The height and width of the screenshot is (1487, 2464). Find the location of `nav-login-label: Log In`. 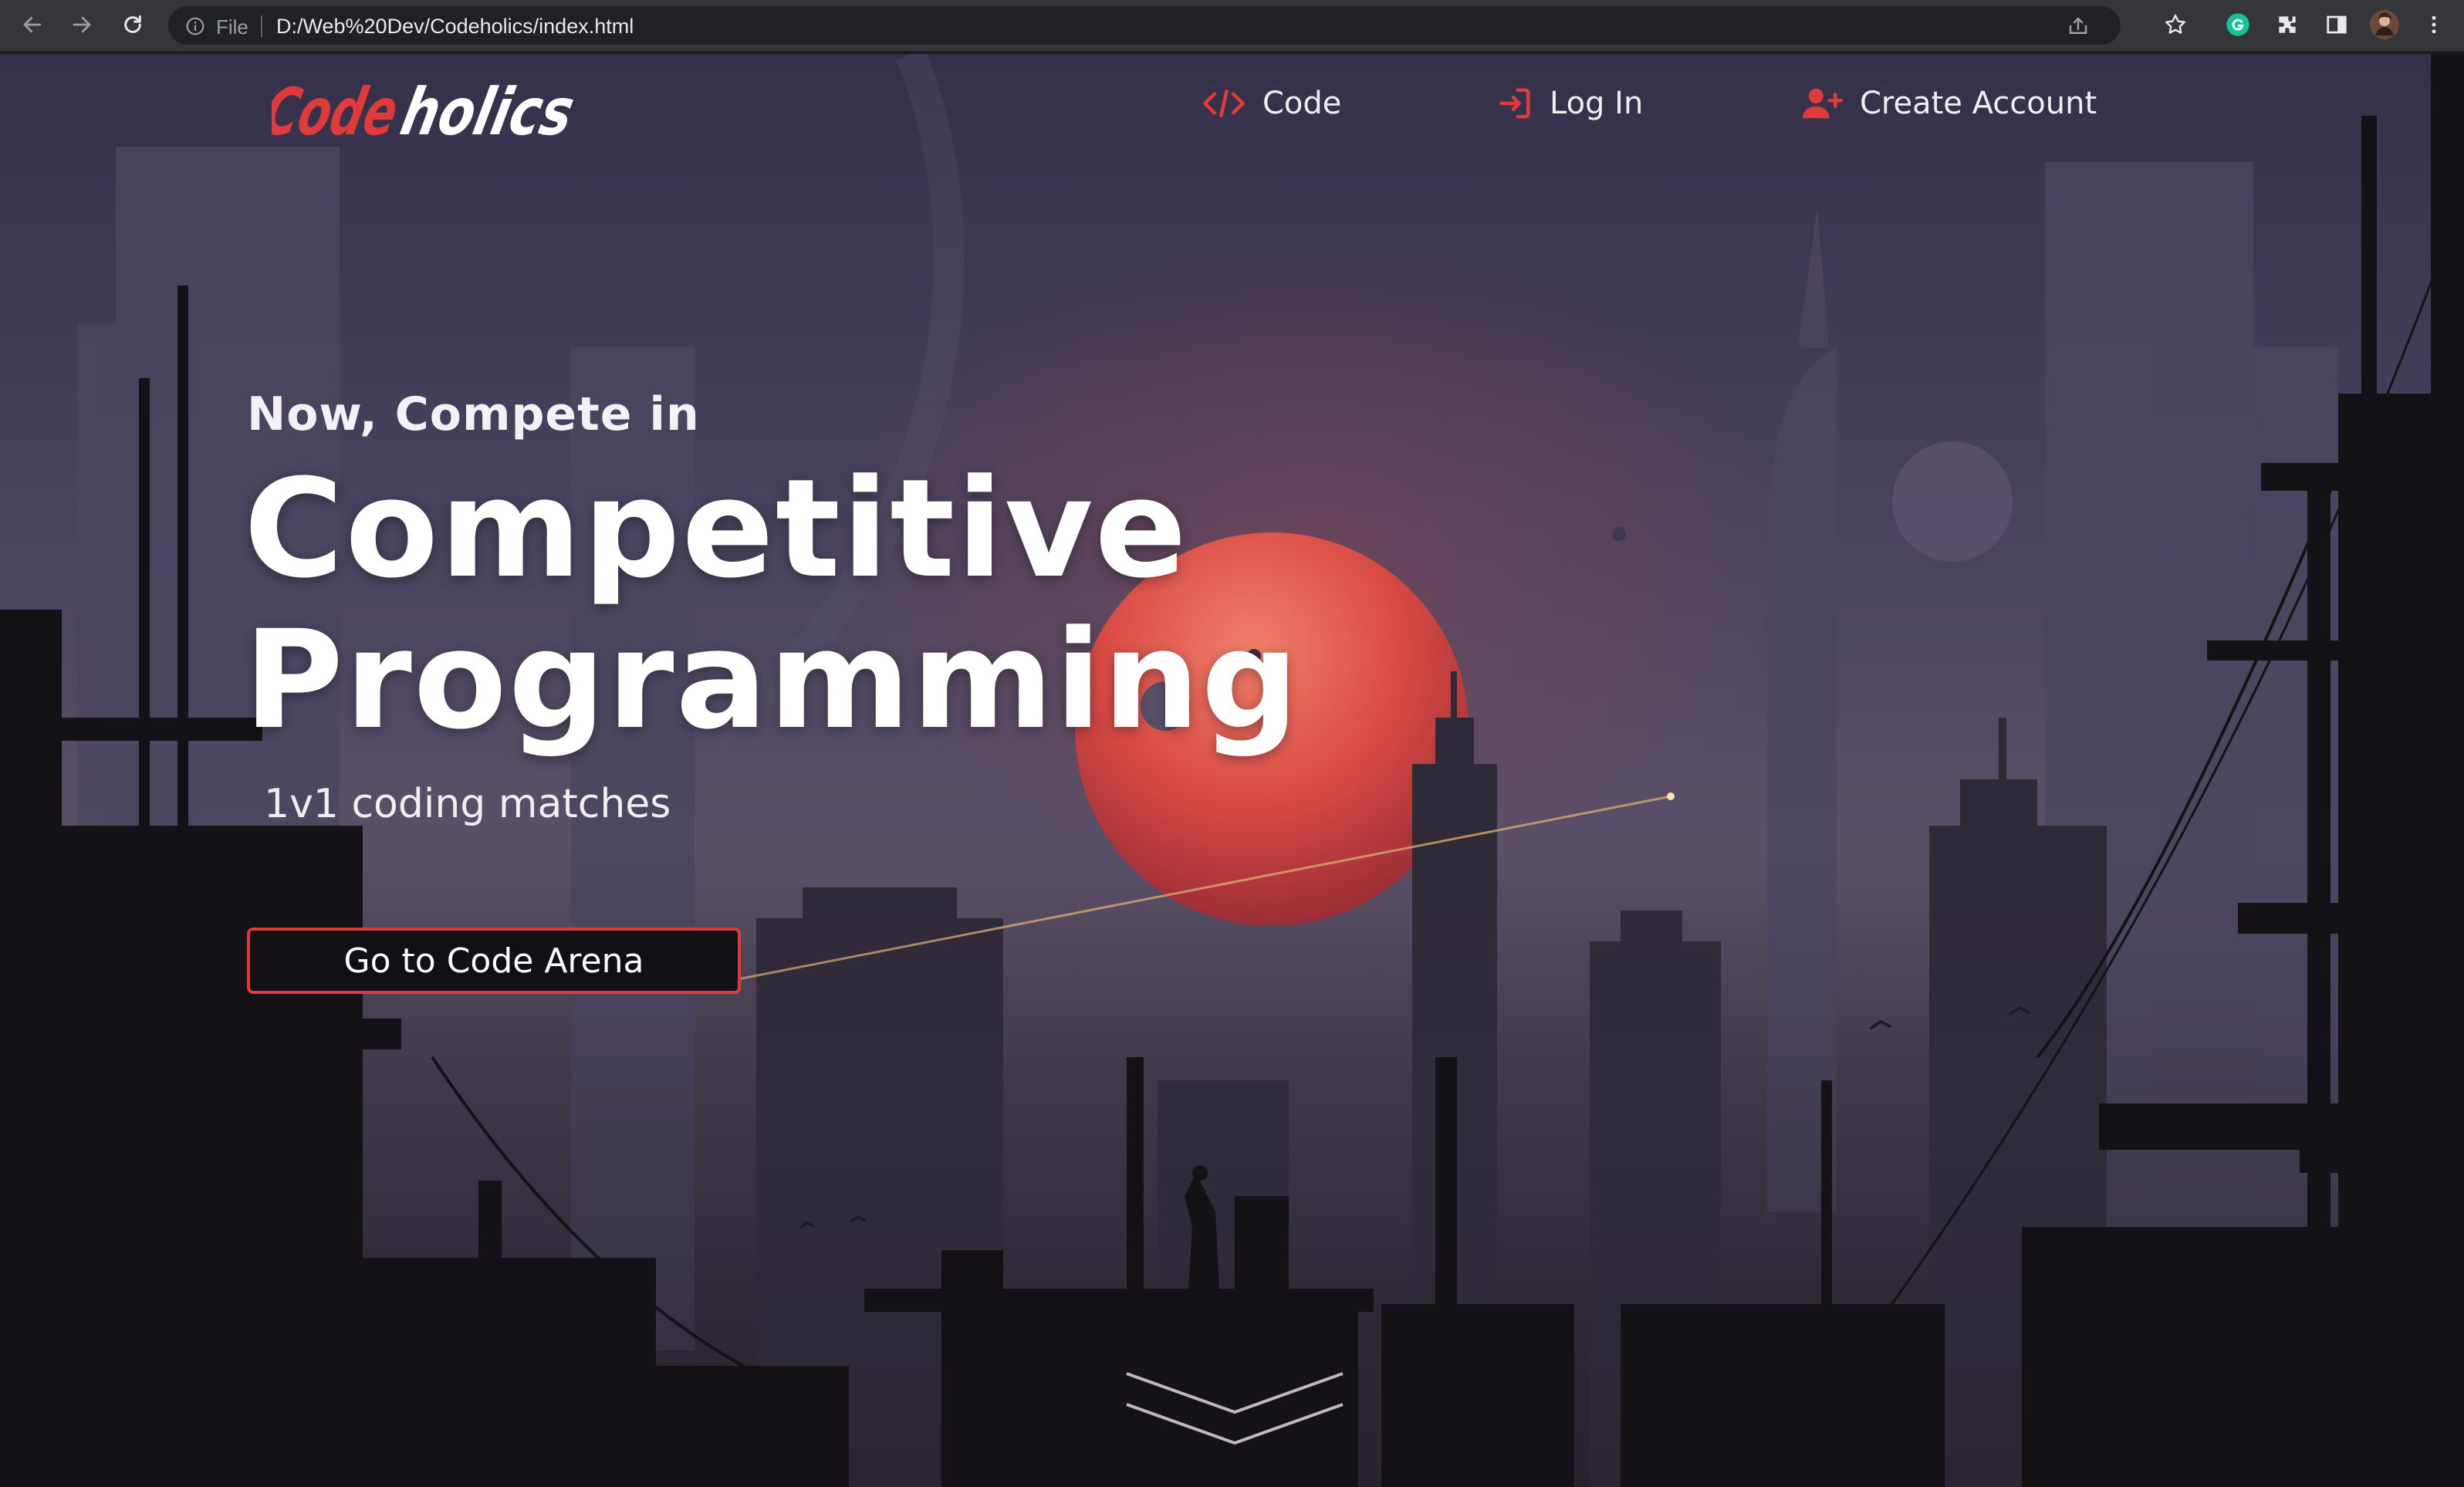

nav-login-label: Log In is located at coordinates (1597, 103).